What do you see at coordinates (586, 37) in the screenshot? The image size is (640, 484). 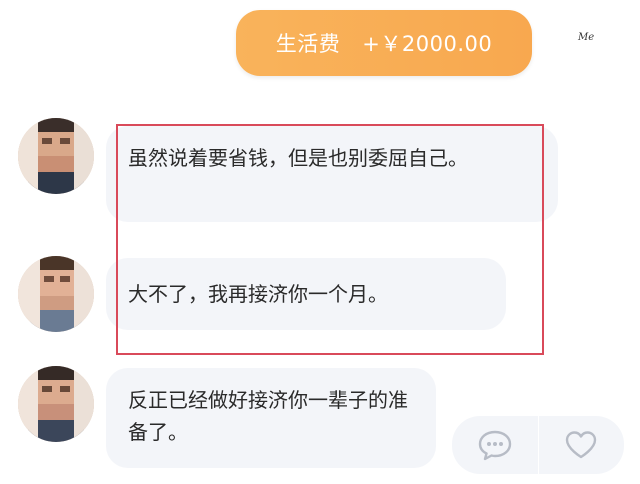 I see `me-label: Me` at bounding box center [586, 37].